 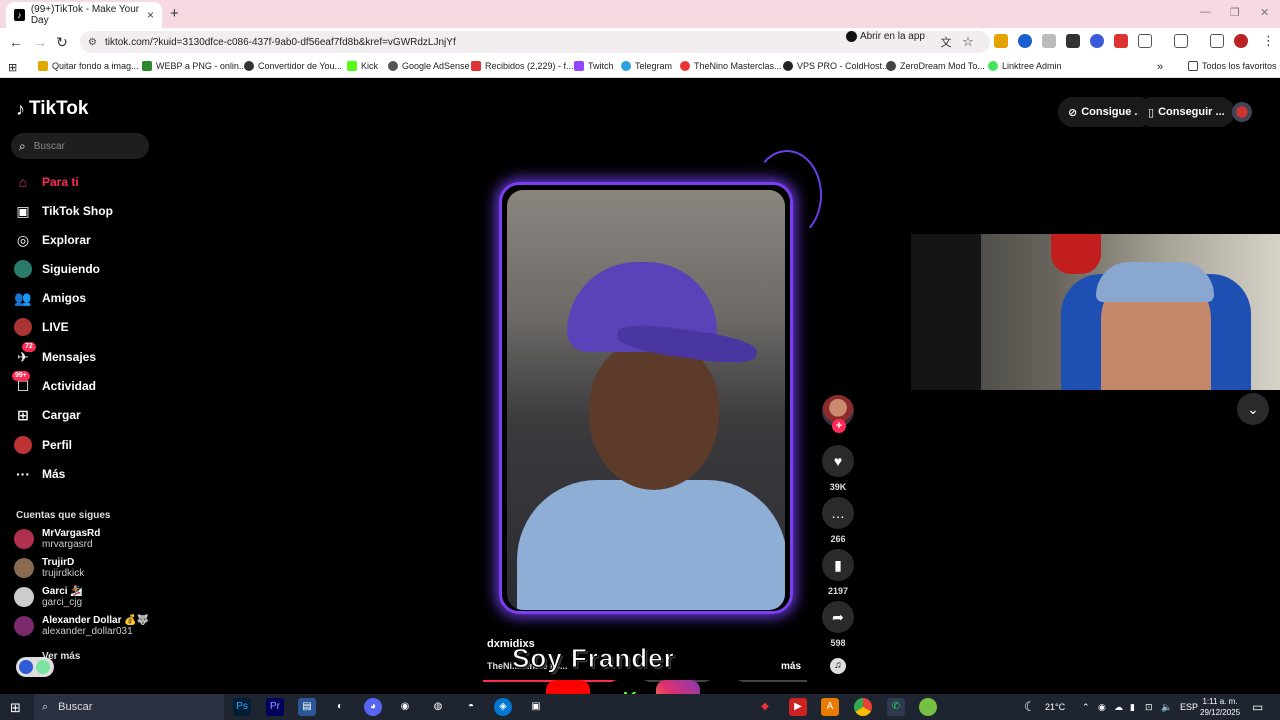 What do you see at coordinates (275, 707) in the screenshot?
I see `premiere-icon: Pr` at bounding box center [275, 707].